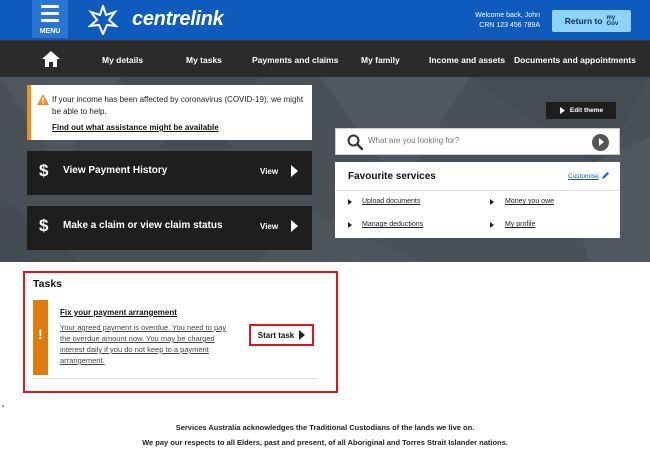  Describe the element at coordinates (355, 142) in the screenshot. I see `search-icon` at that location.